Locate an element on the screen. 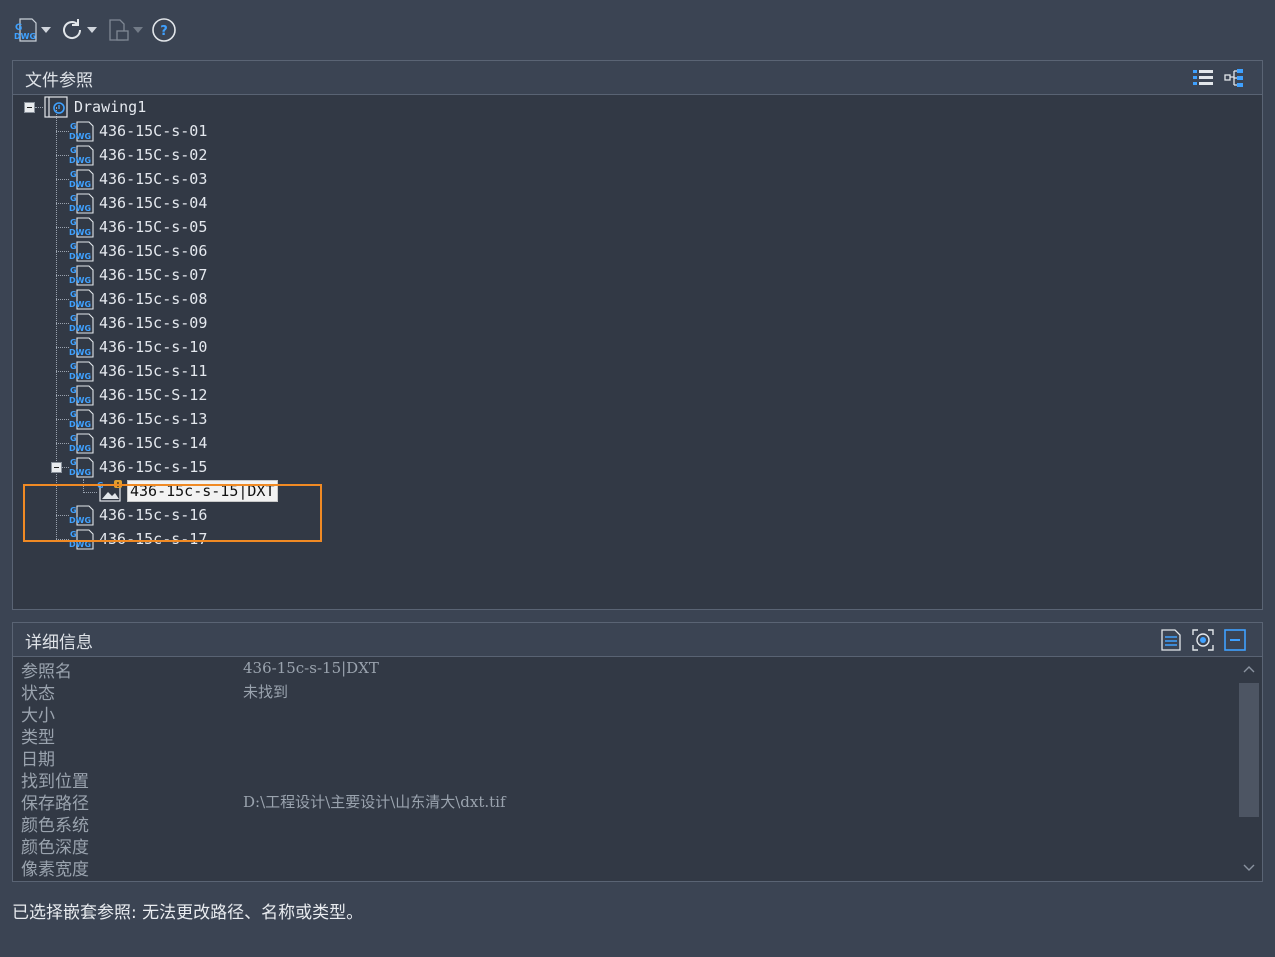 This screenshot has height=957, width=1275. detail-key: 像素宽度 is located at coordinates (55, 870).